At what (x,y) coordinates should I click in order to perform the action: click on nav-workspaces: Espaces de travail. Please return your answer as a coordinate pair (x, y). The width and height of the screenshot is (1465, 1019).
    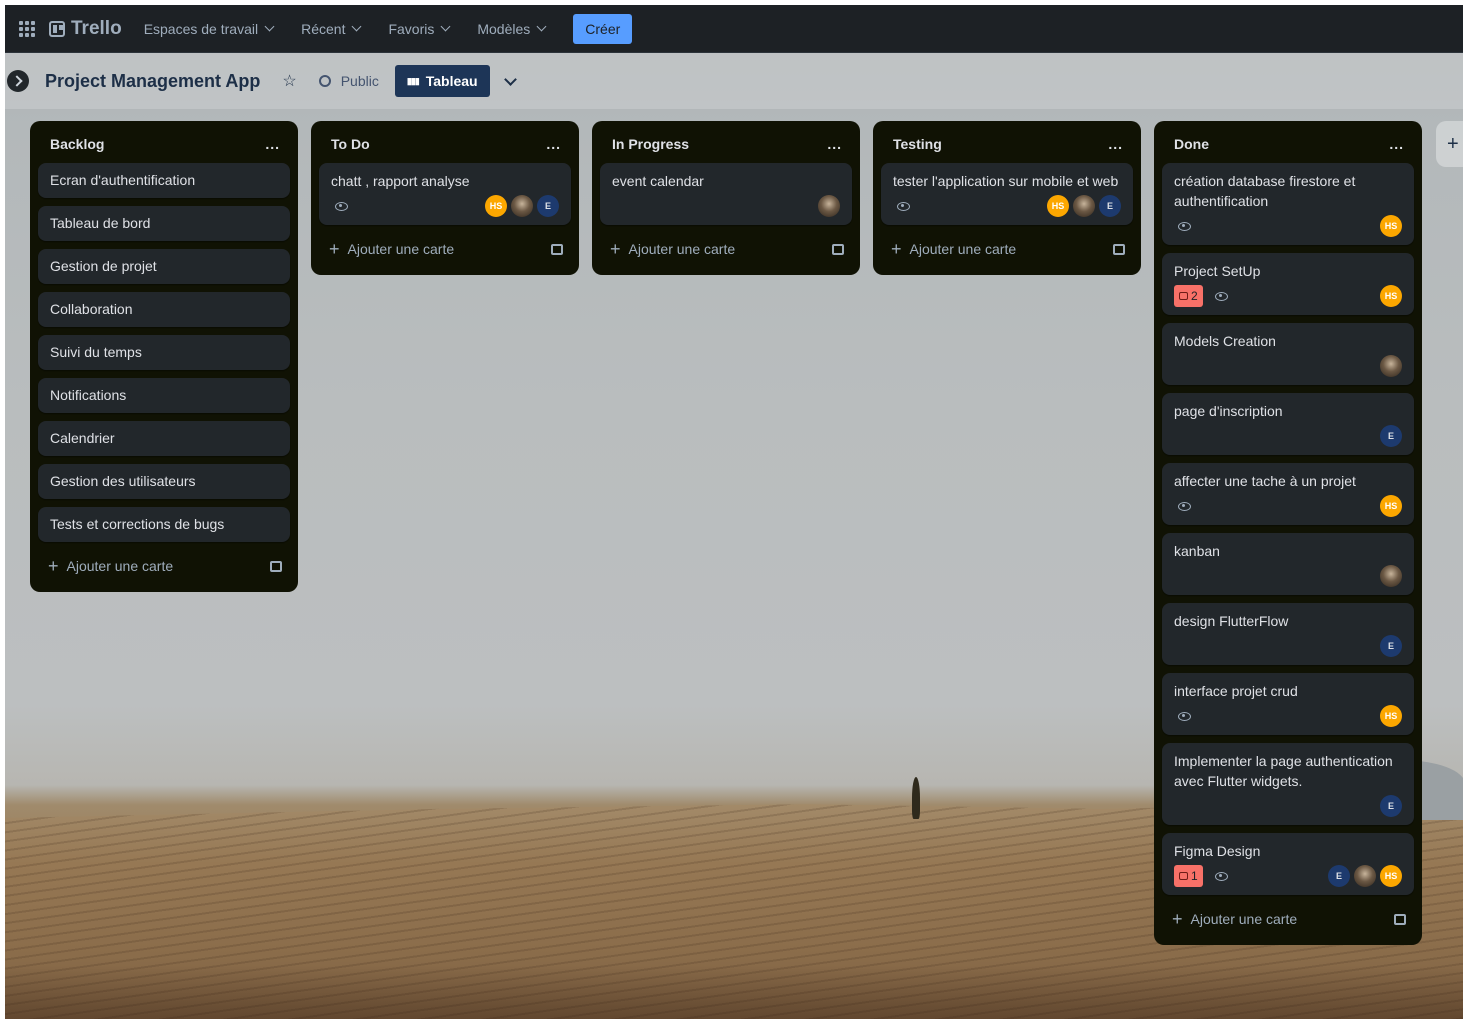
    Looking at the image, I should click on (209, 29).